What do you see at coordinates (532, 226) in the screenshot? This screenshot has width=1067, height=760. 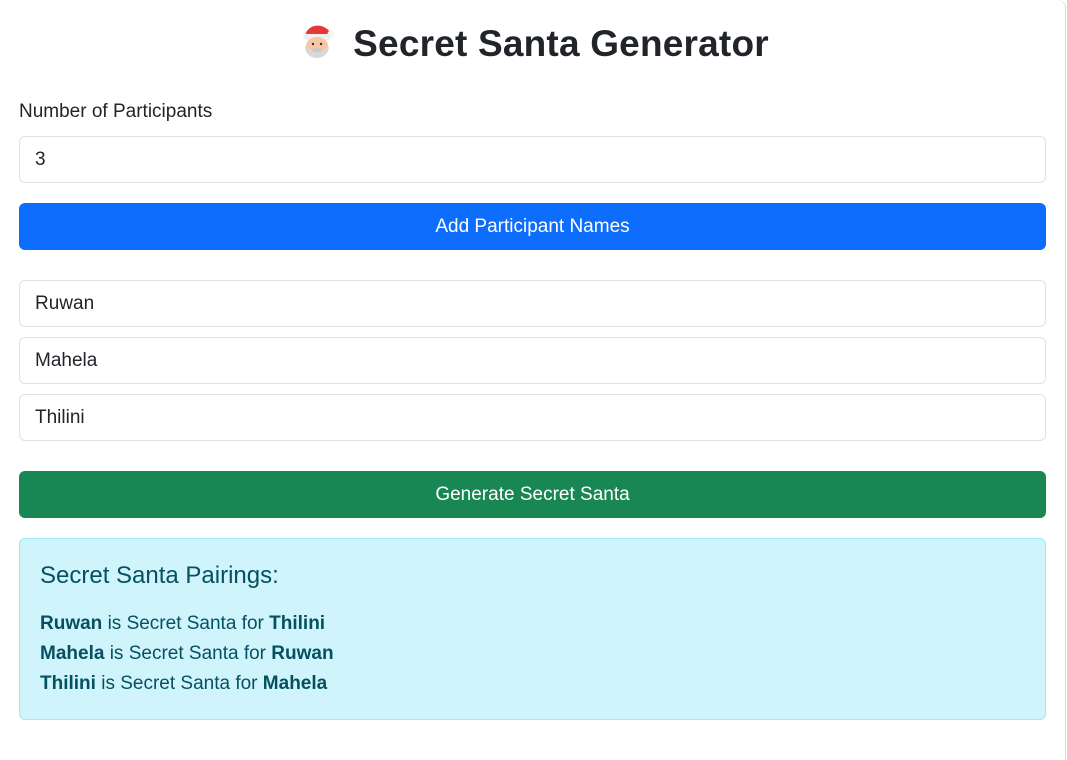 I see `add-participant-names-button: Add Participant Names` at bounding box center [532, 226].